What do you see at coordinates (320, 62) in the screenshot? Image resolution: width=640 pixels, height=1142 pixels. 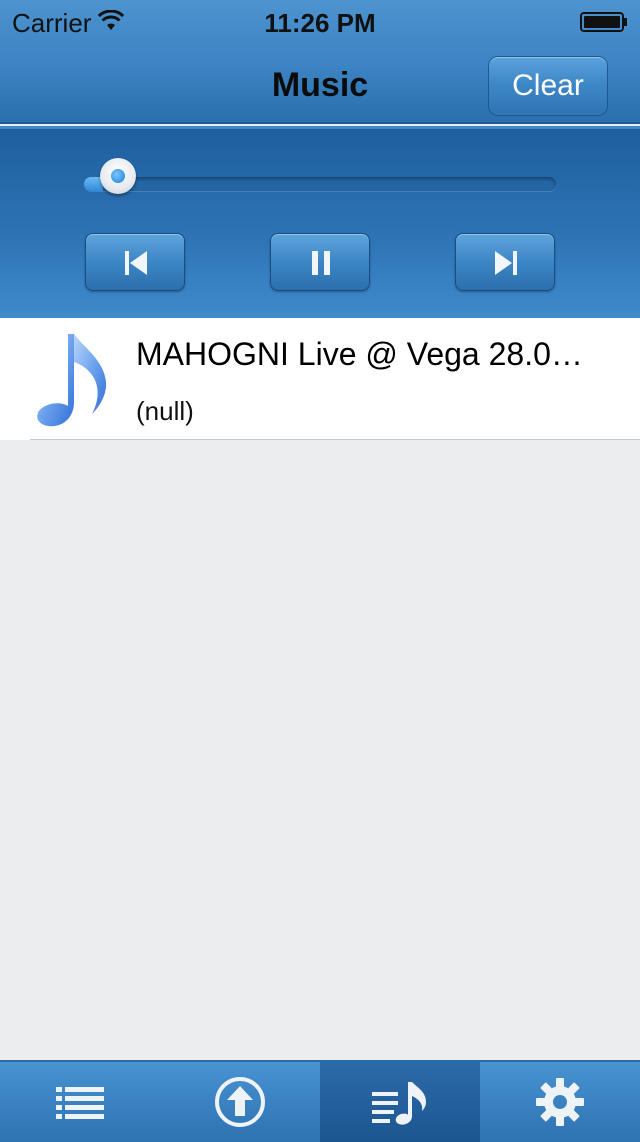 I see `navigation-header: Carrier 11:26 PM Music Clear` at bounding box center [320, 62].